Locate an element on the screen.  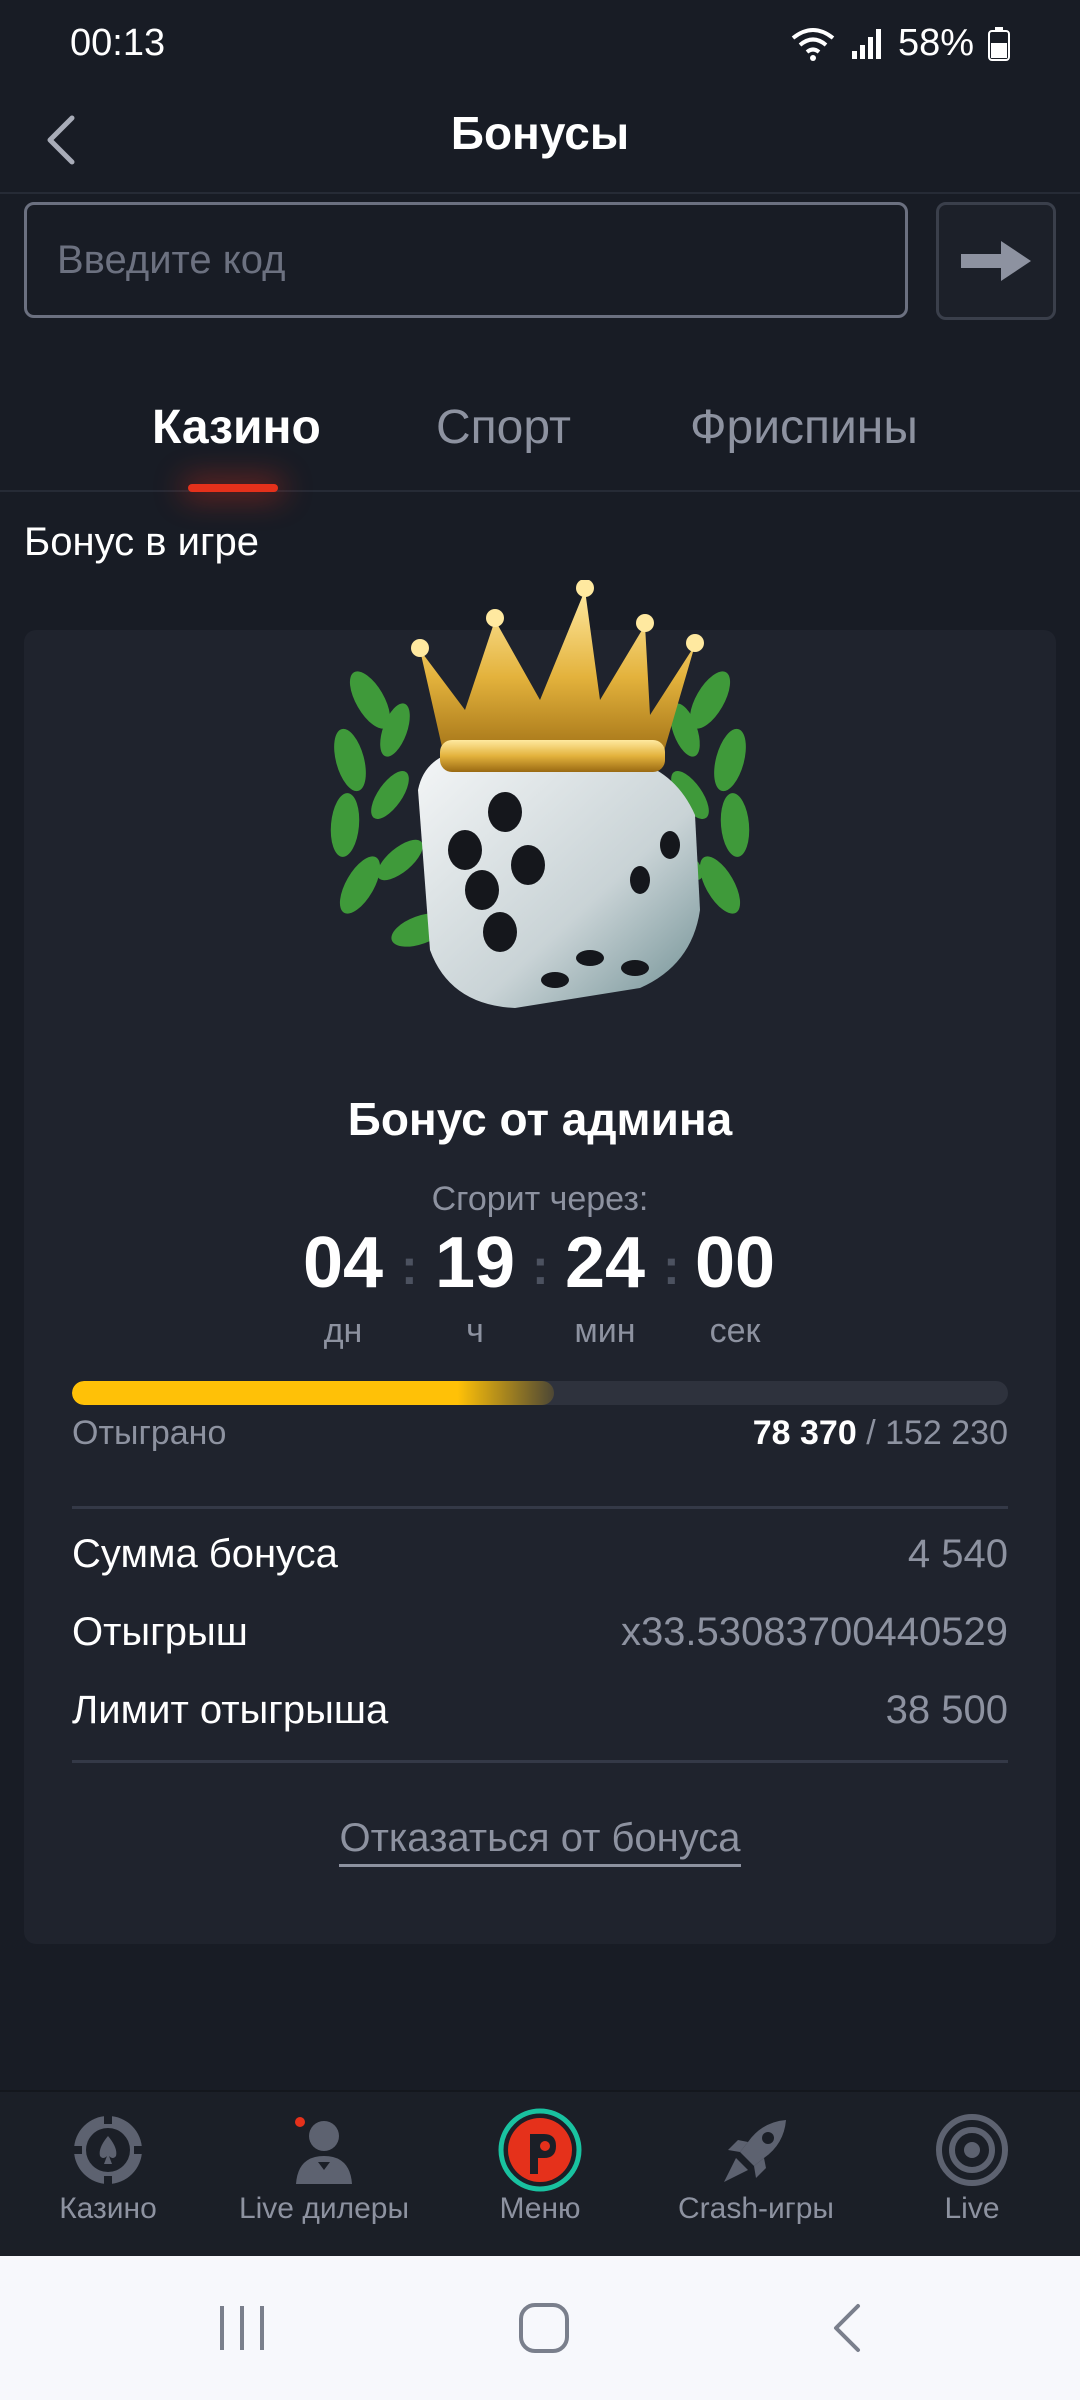
arrow-right-icon is located at coordinates (996, 261).